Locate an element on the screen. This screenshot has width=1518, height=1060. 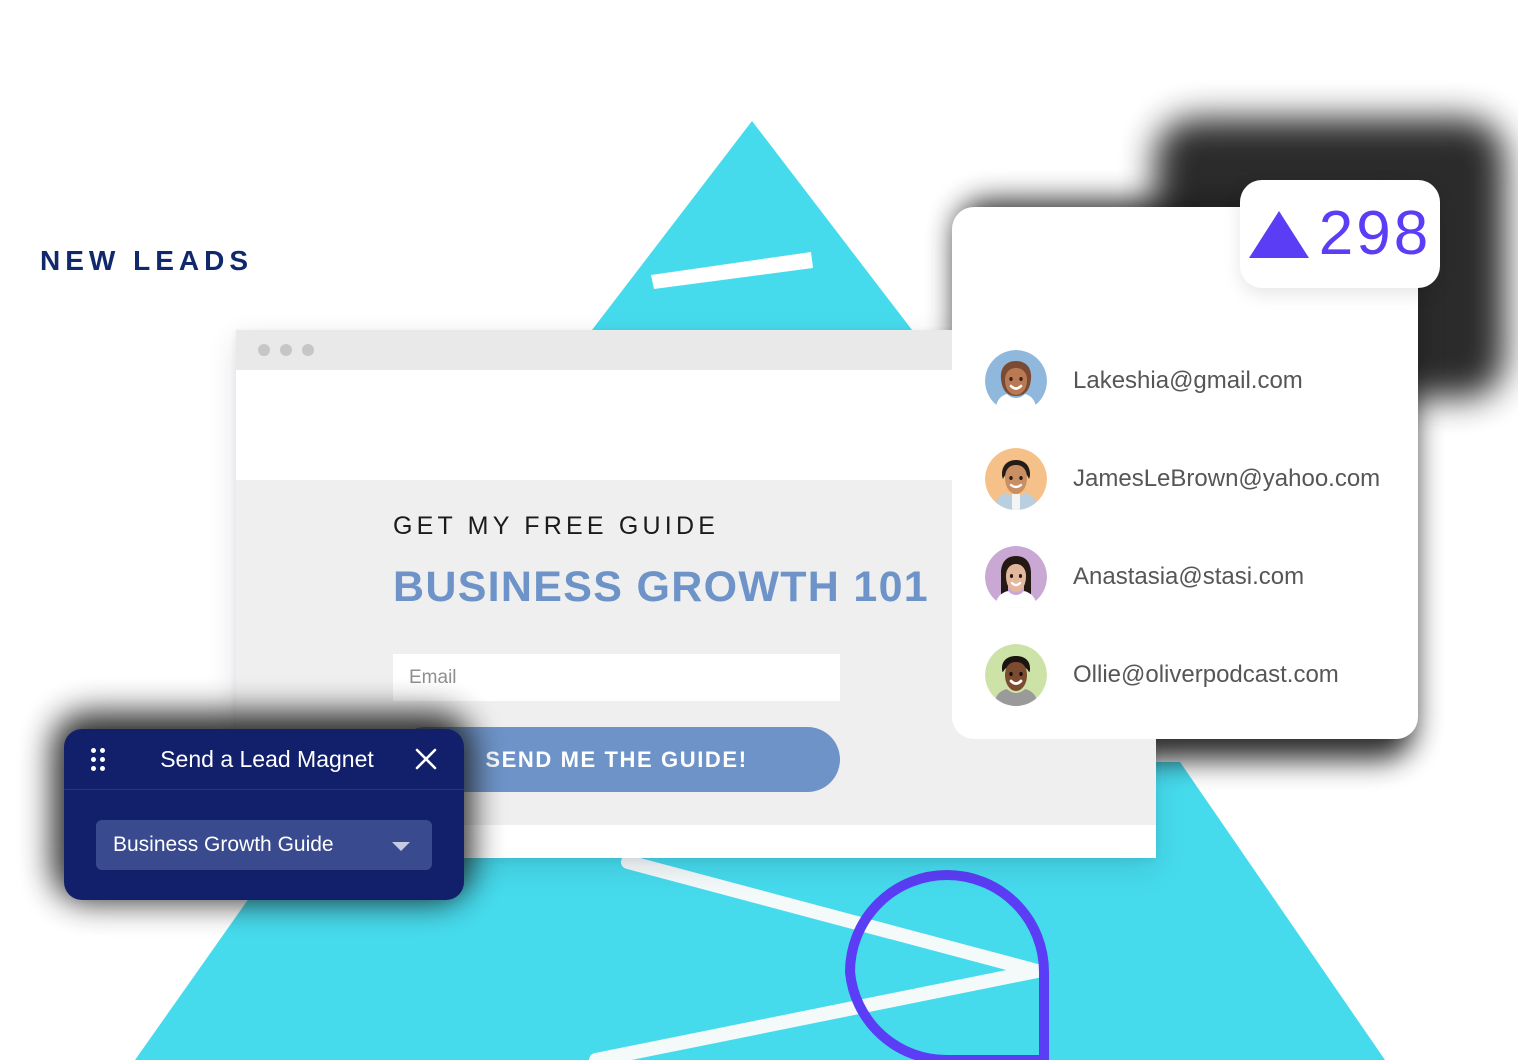
avatar-ollie is located at coordinates (1016, 675).